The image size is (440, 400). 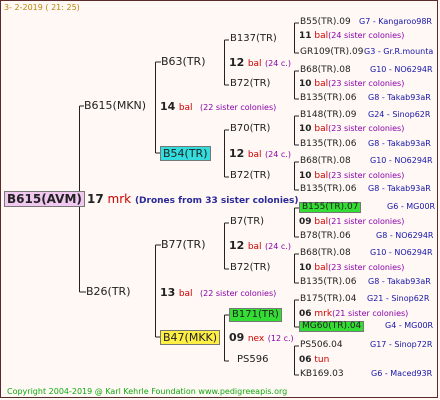 What do you see at coordinates (119, 199) in the screenshot?
I see `root-type: mrk` at bounding box center [119, 199].